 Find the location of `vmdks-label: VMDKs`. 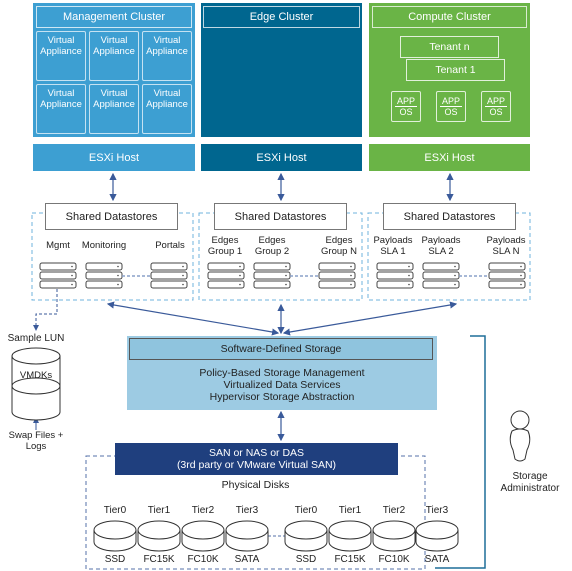

vmdks-label: VMDKs is located at coordinates (36, 375).